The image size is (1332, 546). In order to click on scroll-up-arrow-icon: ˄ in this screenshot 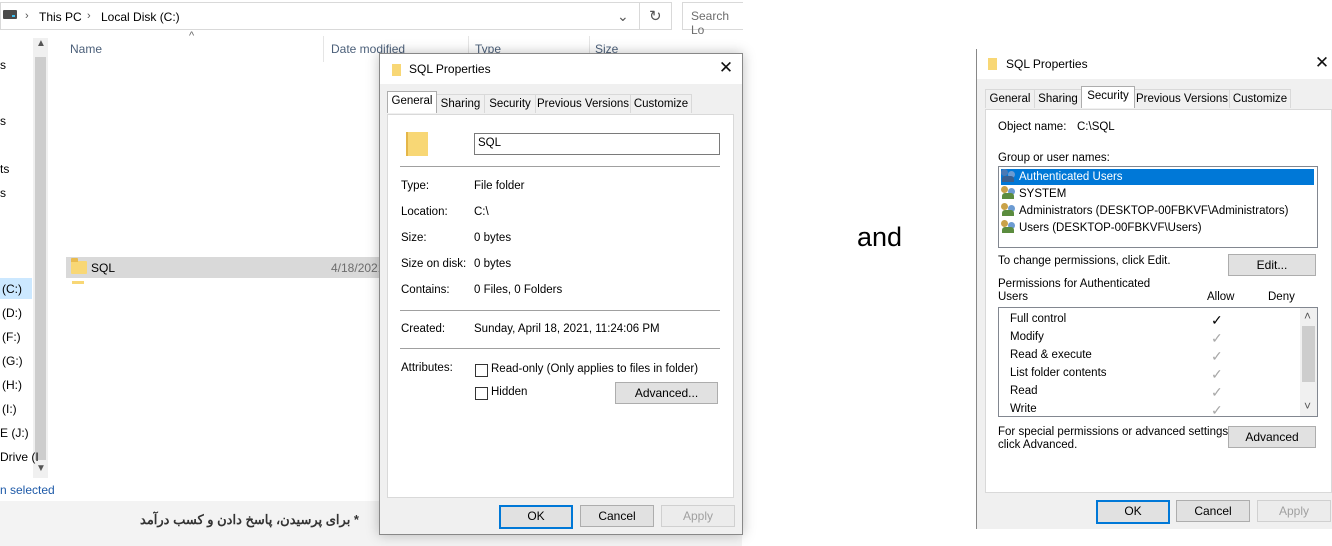, I will do `click(1307, 316)`.